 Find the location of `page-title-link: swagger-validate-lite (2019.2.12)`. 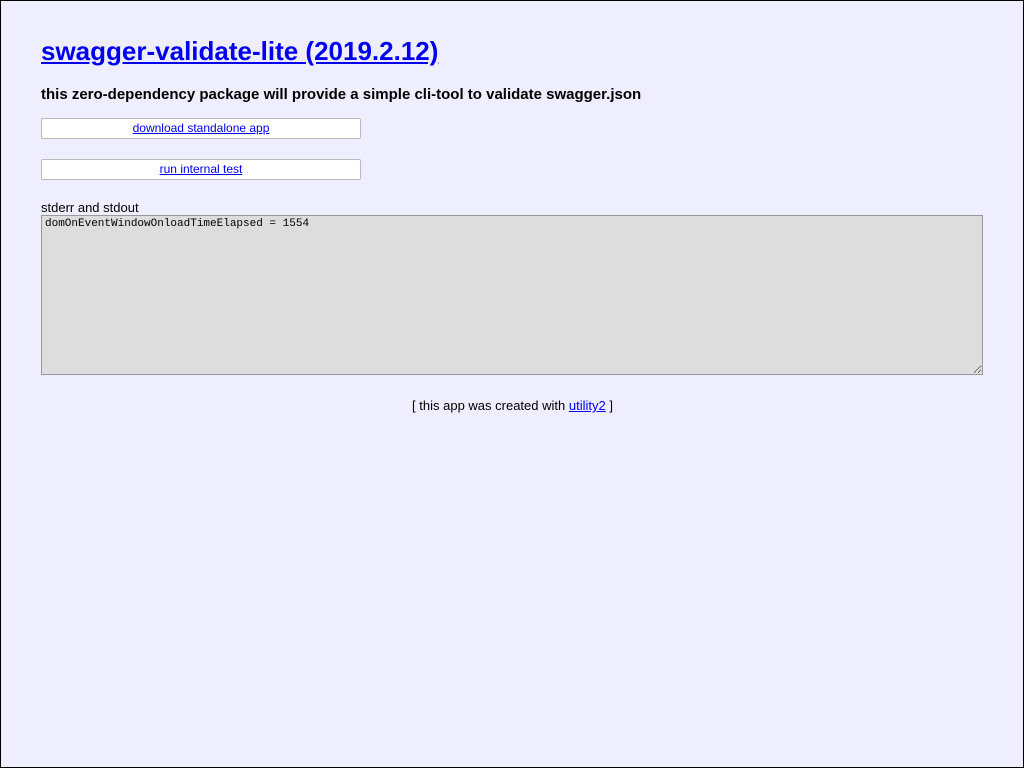

page-title-link: swagger-validate-lite (2019.2.12) is located at coordinates (239, 51).